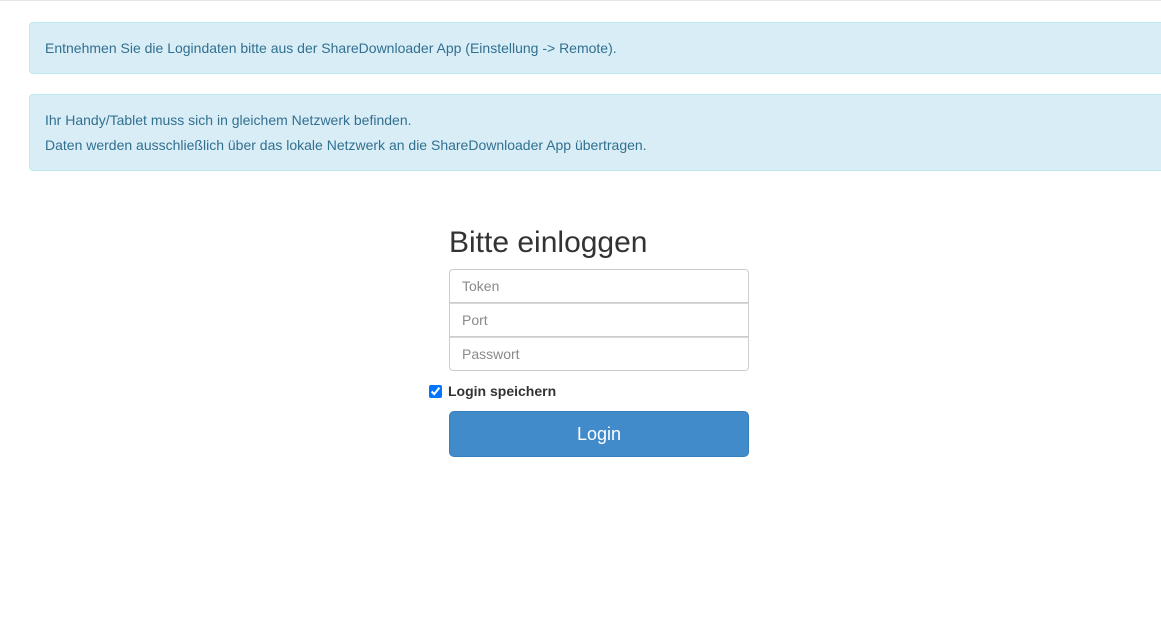 Image resolution: width=1161 pixels, height=641 pixels. Describe the element at coordinates (599, 354) in the screenshot. I see `password-input` at that location.